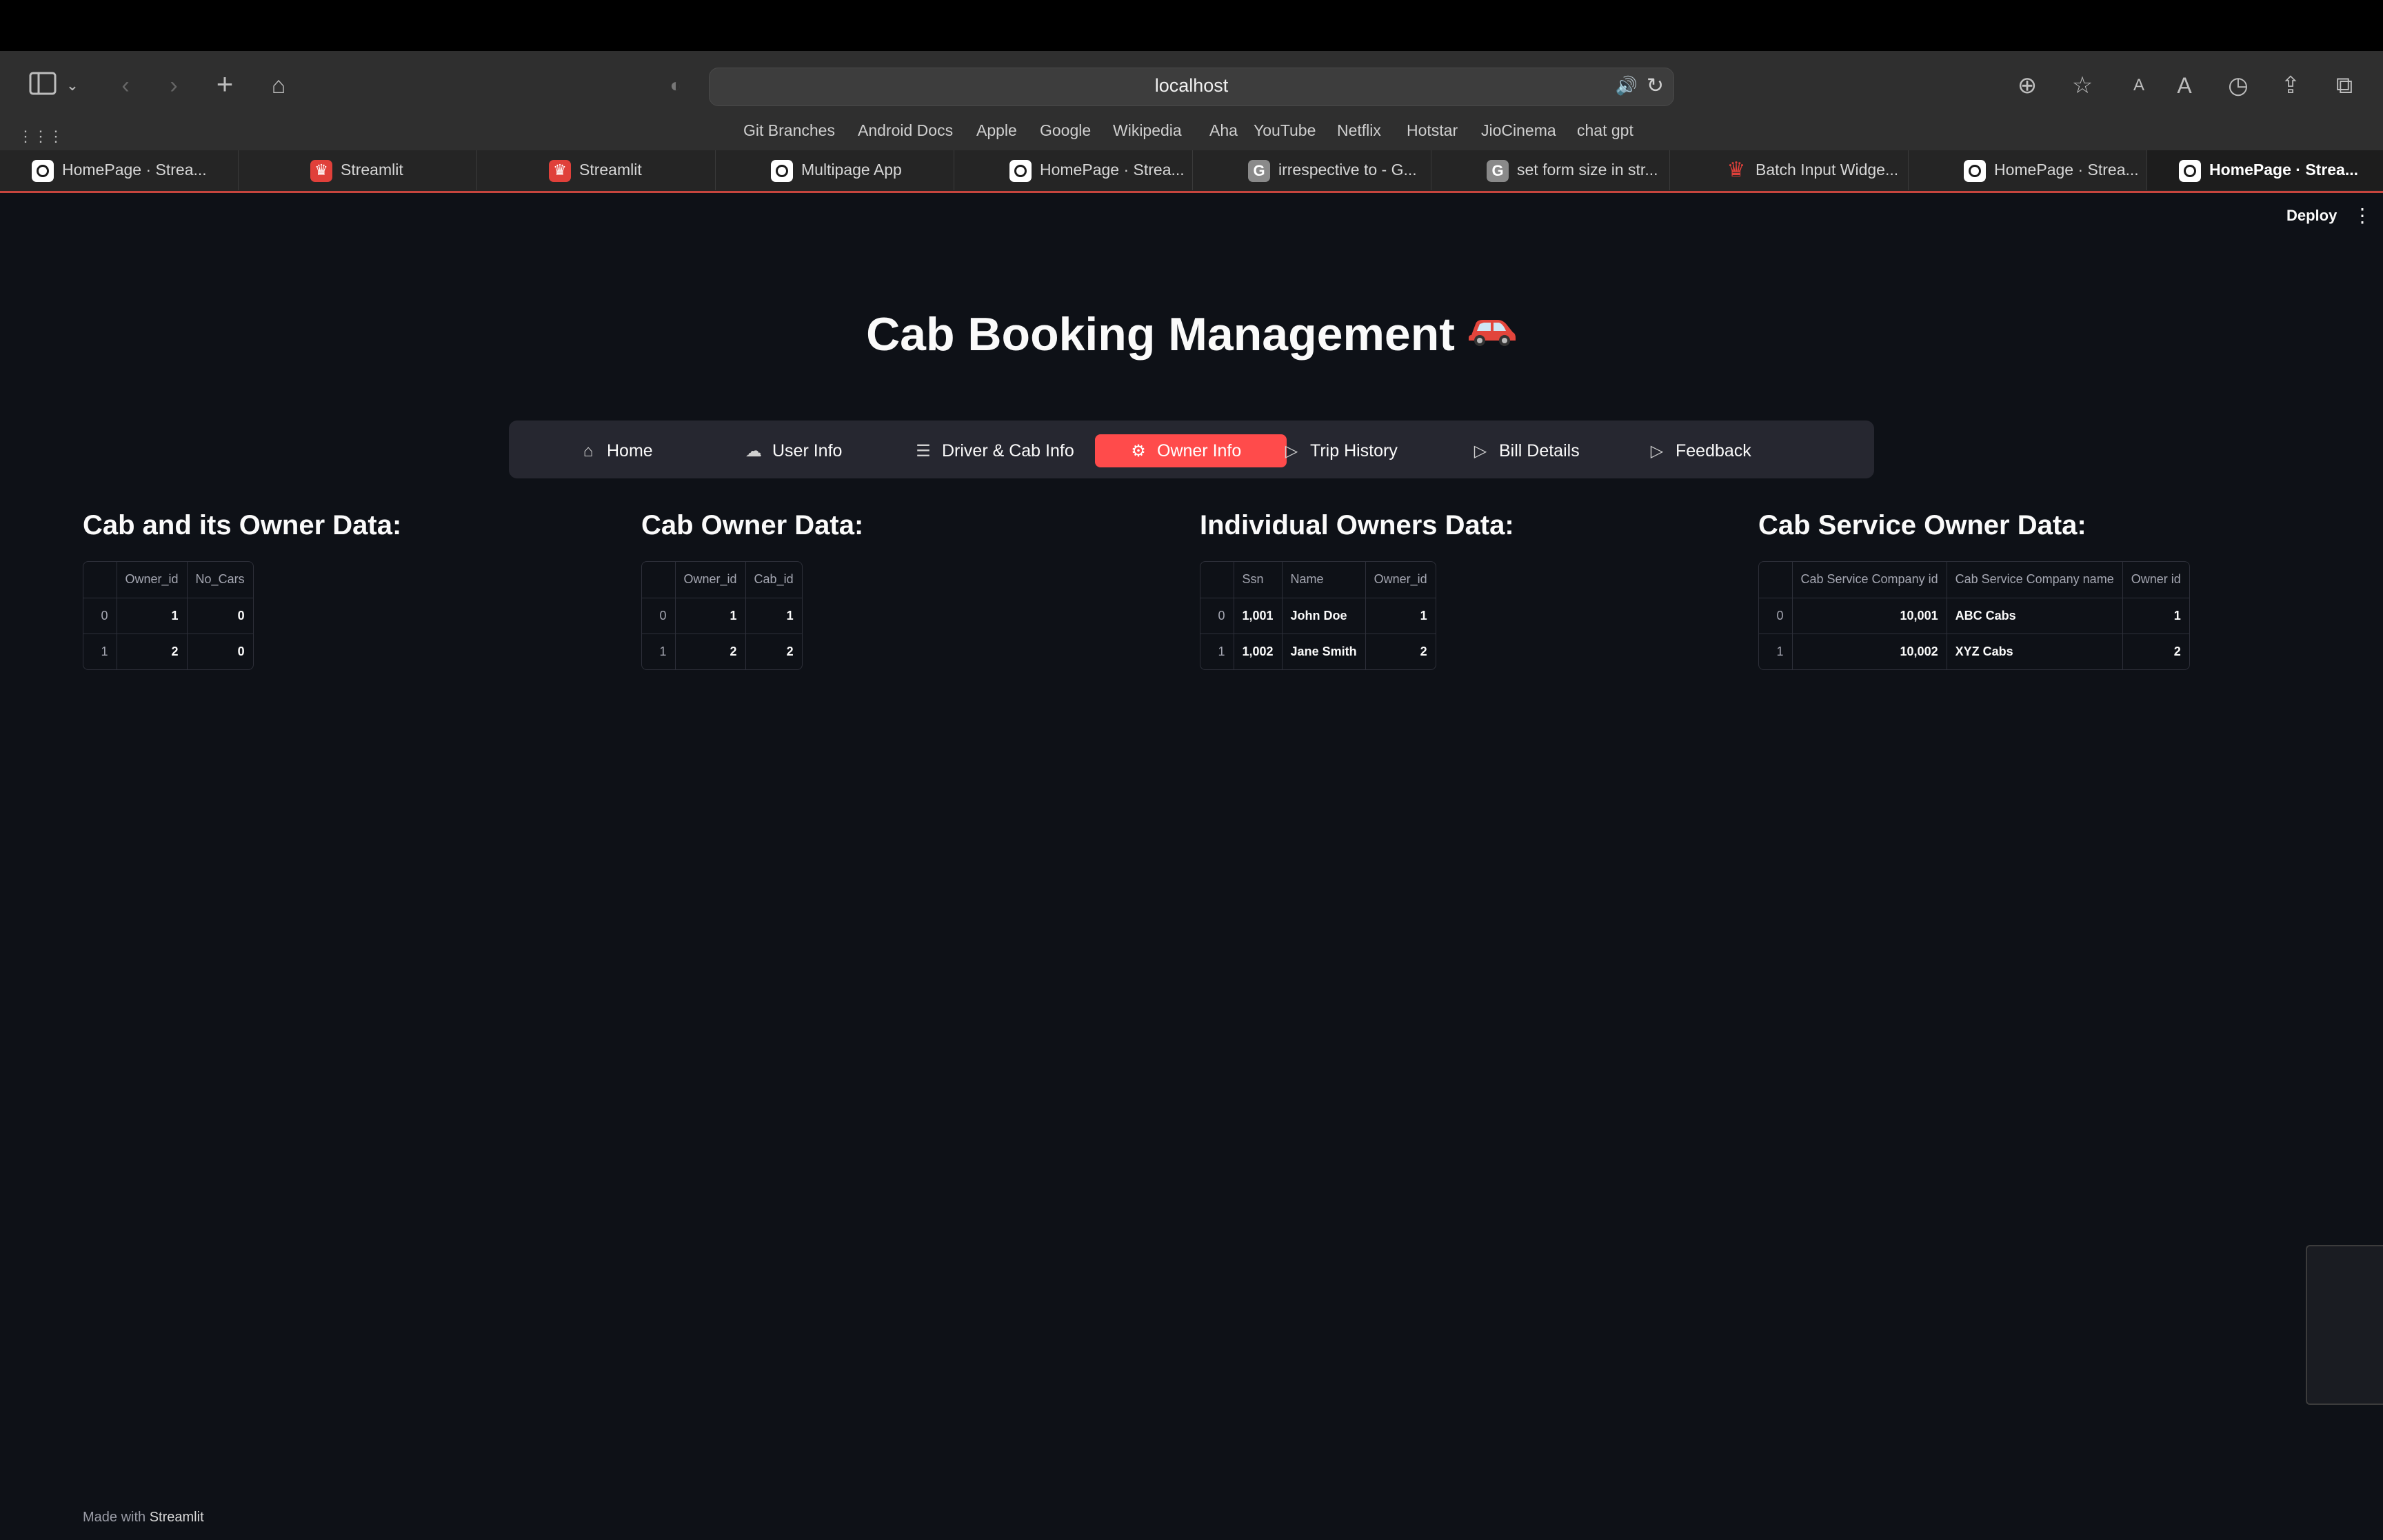  I want to click on table-cell: 10,002, so click(1869, 652).